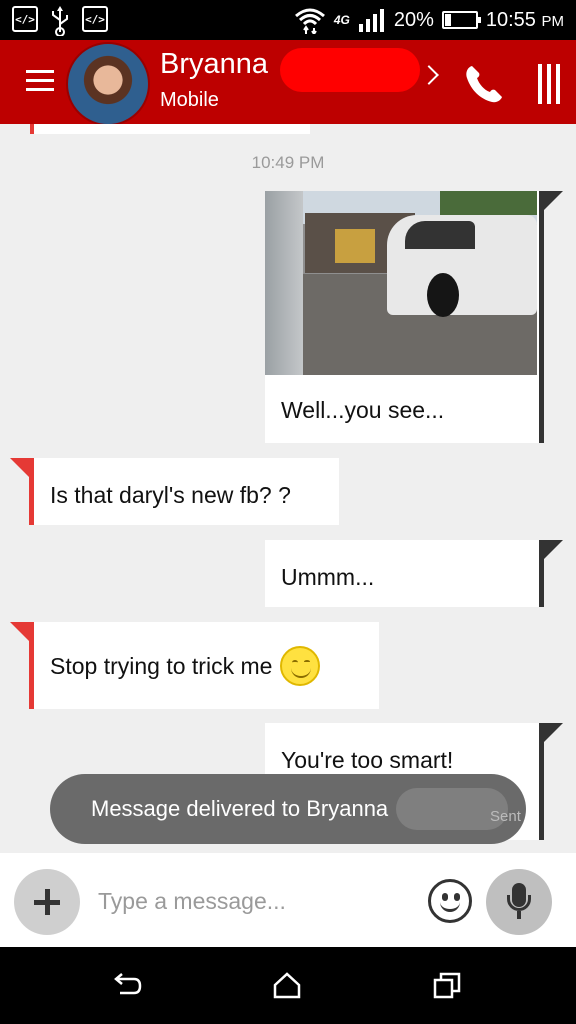 The width and height of the screenshot is (576, 1024). Describe the element at coordinates (429, 75) in the screenshot. I see `chevron-right-icon` at that location.